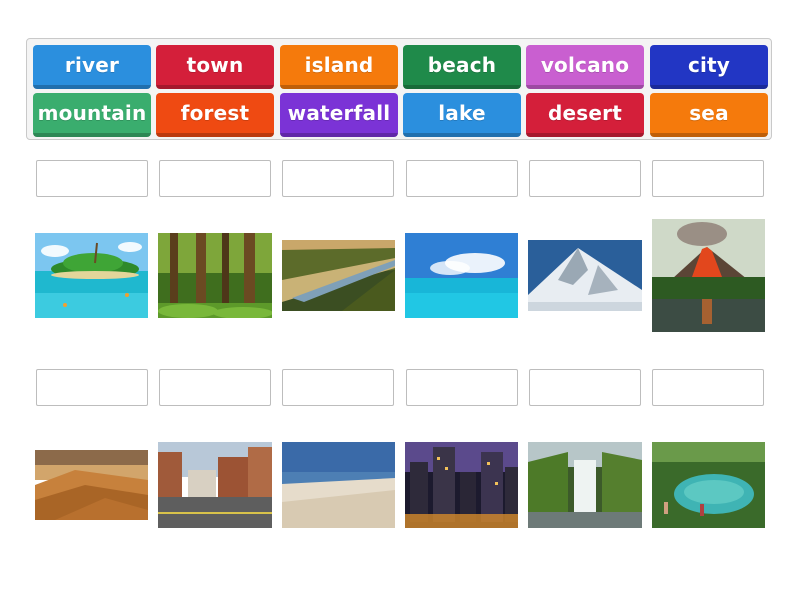  I want to click on desert-photo, so click(91, 485).